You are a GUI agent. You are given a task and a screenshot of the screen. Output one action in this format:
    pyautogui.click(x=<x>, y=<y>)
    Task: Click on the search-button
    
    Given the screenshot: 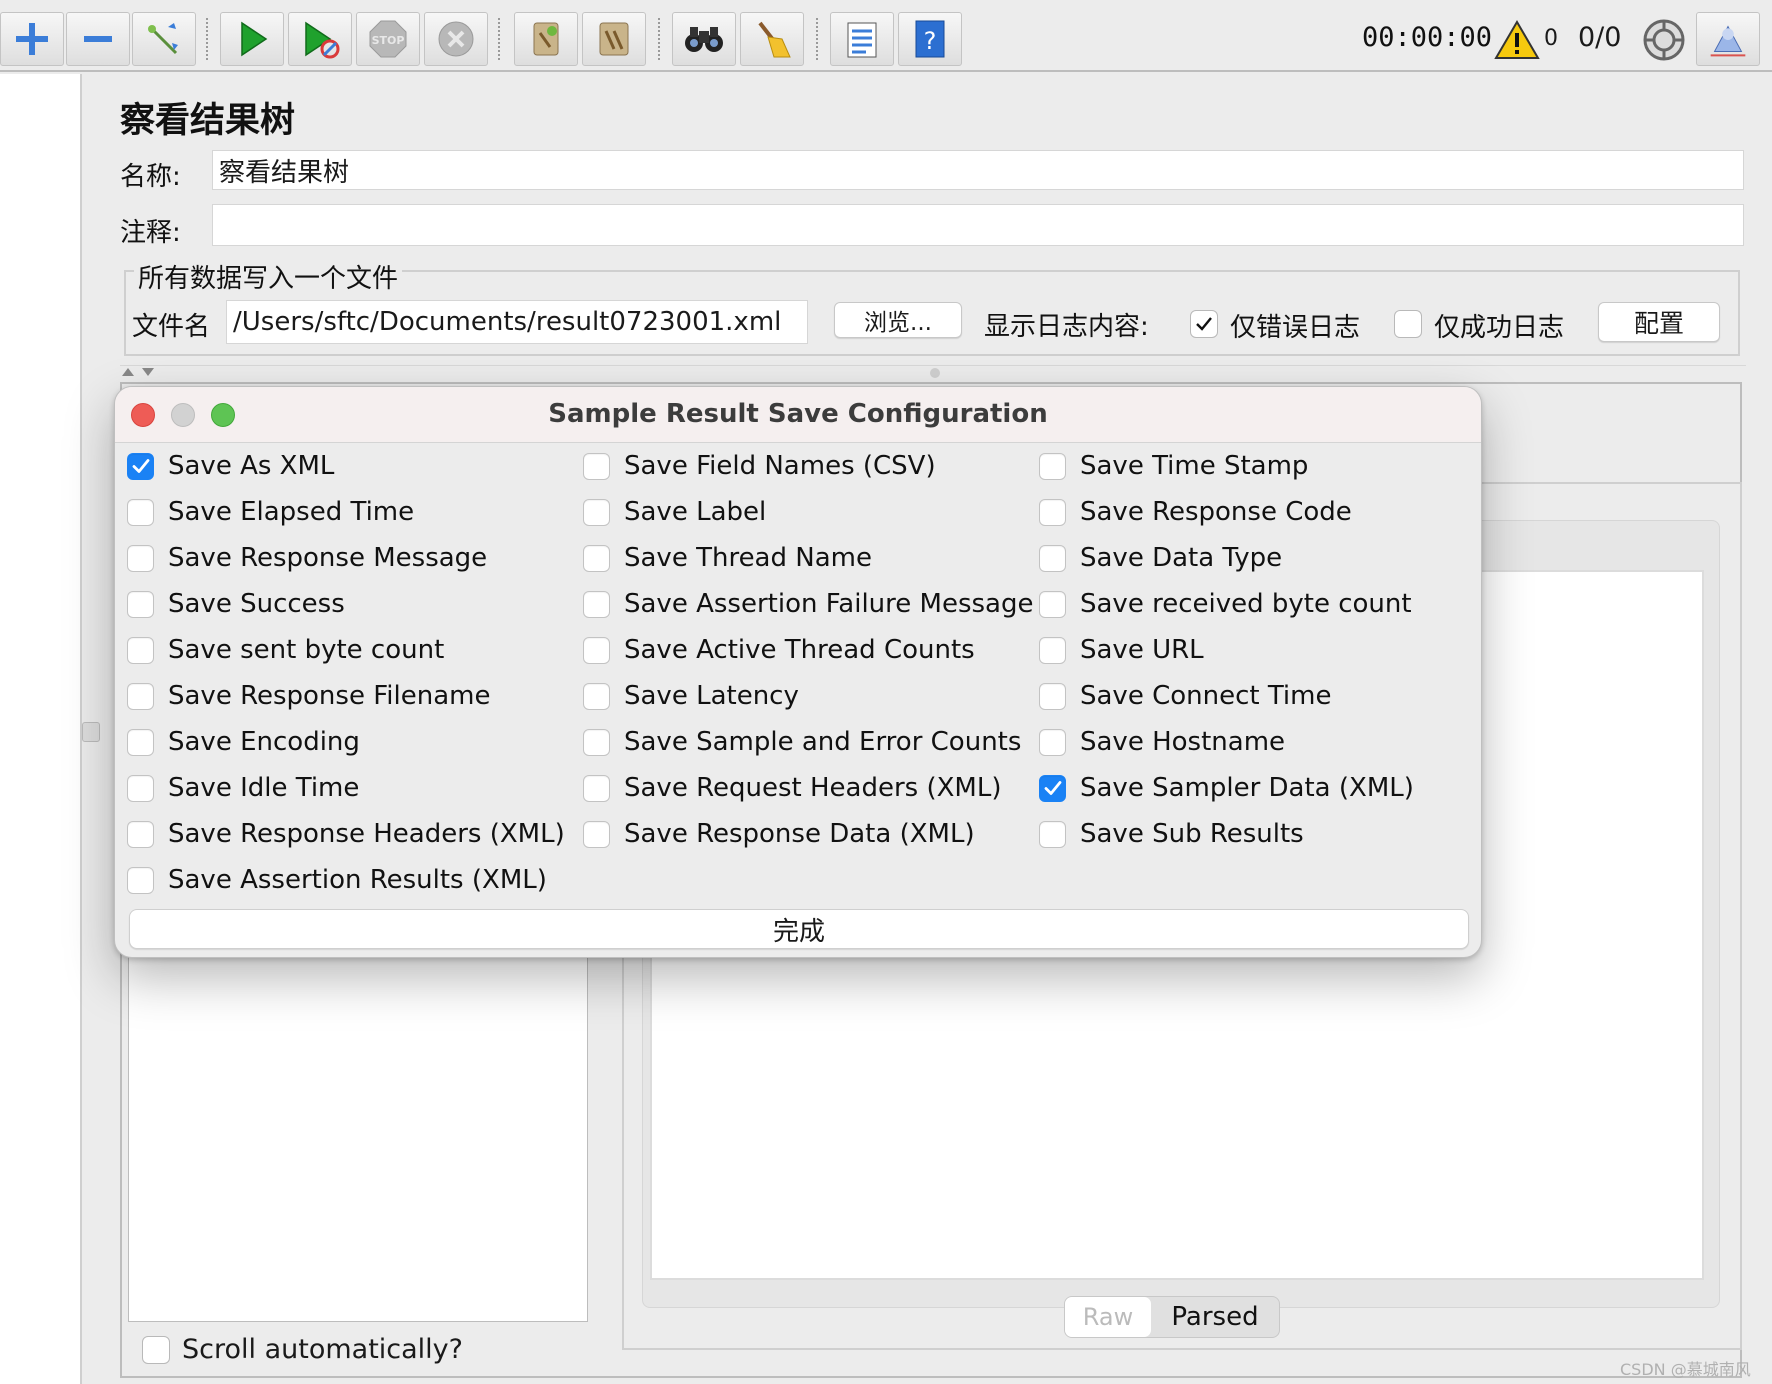 What is the action you would take?
    pyautogui.click(x=704, y=39)
    